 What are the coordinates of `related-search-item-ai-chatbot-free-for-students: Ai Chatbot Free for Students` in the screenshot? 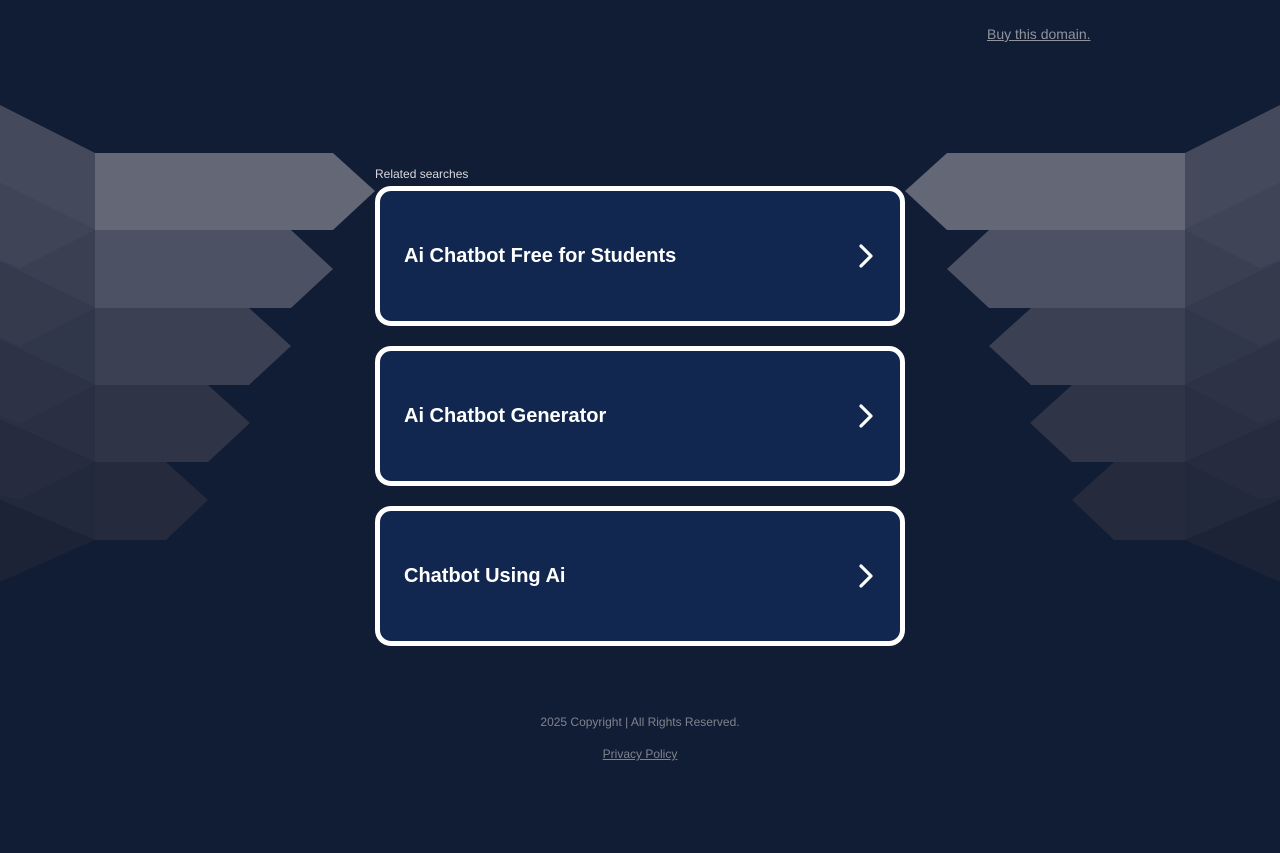 It's located at (640, 256).